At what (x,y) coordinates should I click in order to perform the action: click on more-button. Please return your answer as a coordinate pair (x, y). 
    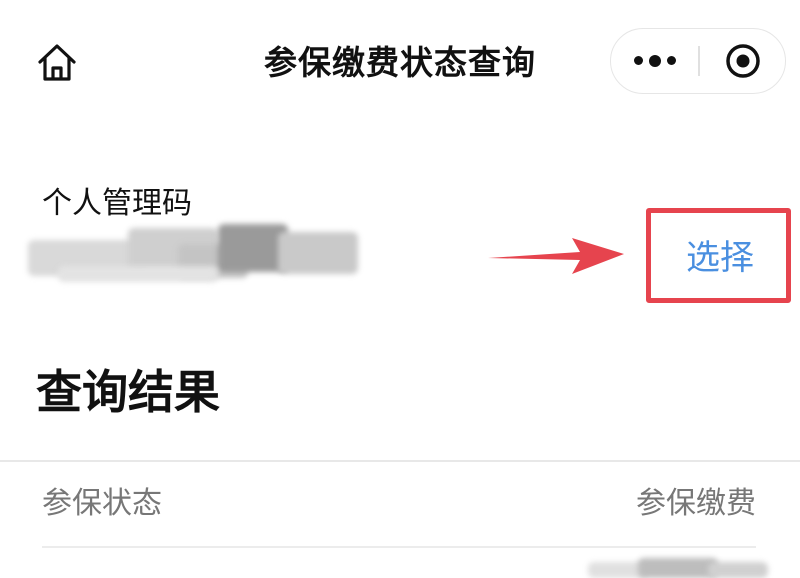
    Looking at the image, I should click on (655, 60).